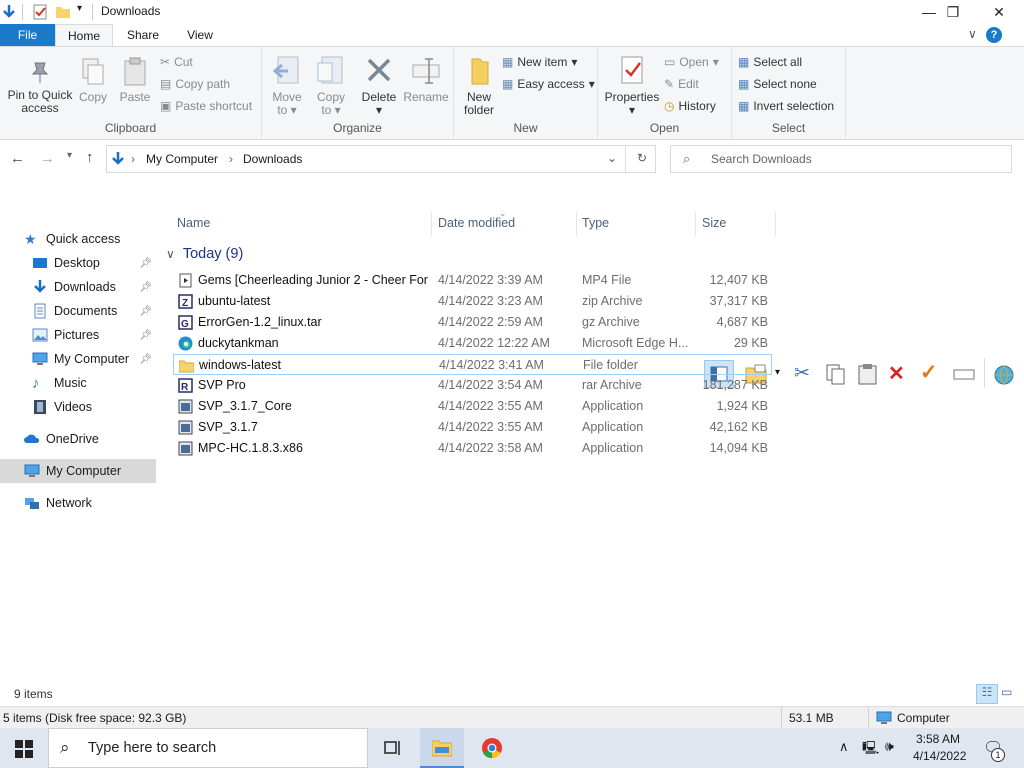 Image resolution: width=1024 pixels, height=768 pixels. I want to click on invert-selection-button: ▦ Invert selection, so click(786, 106).